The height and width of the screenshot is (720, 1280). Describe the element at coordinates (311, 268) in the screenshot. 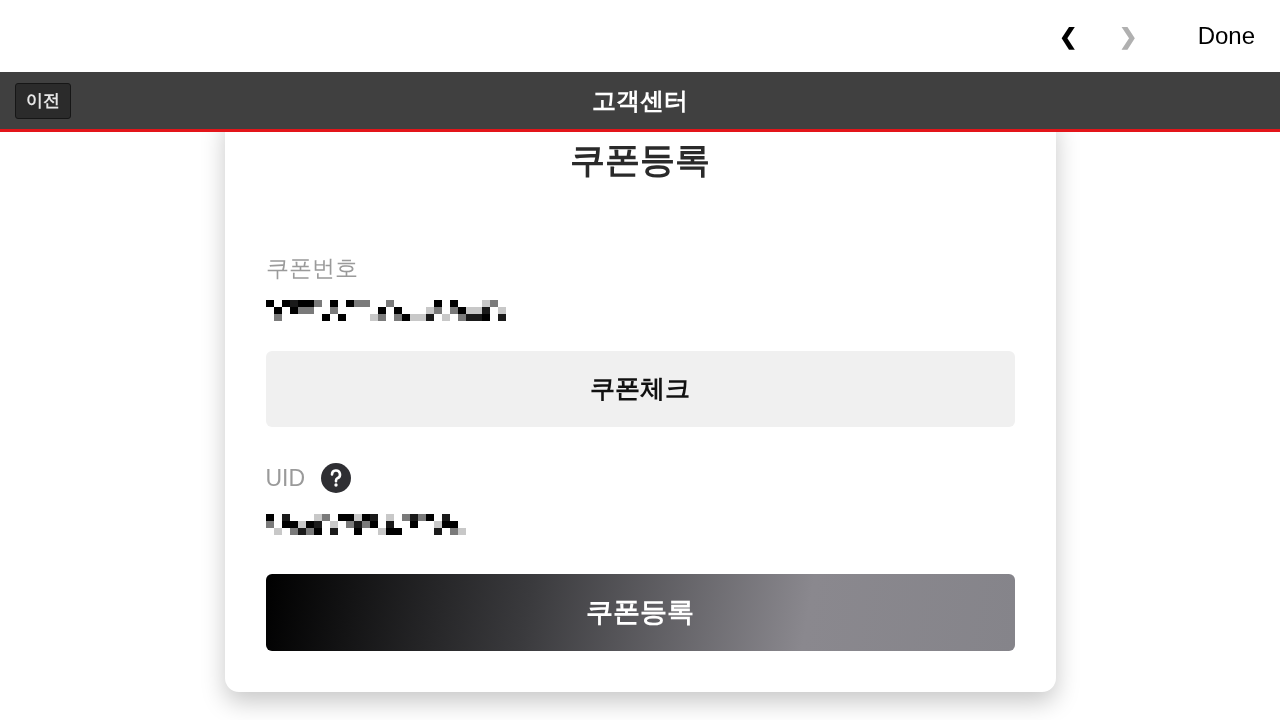

I see `field-label: 쿠폰번호` at that location.